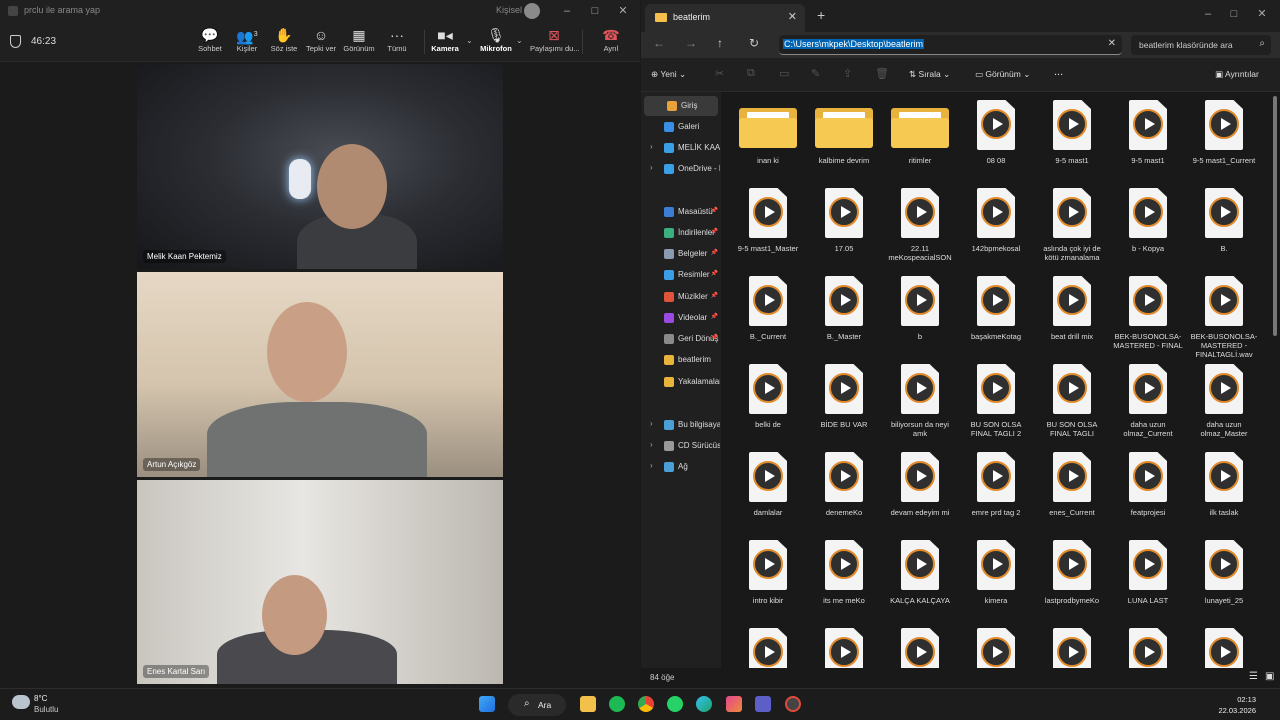  I want to click on paste-icon: ▭, so click(784, 73).